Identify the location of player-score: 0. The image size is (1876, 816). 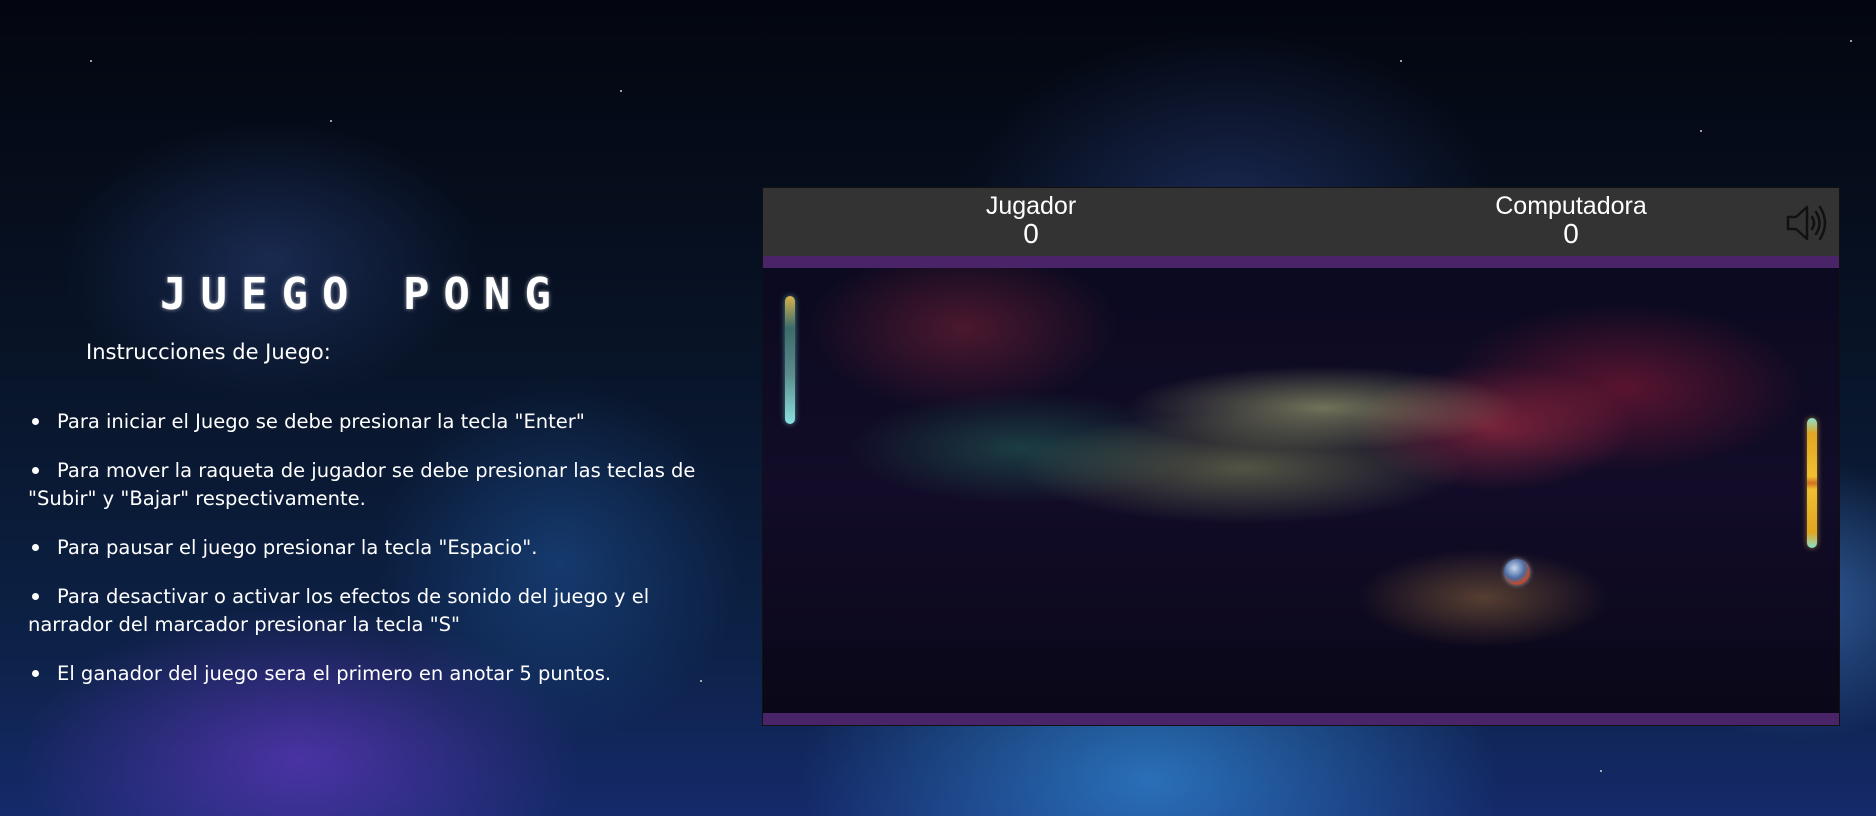
(1031, 233).